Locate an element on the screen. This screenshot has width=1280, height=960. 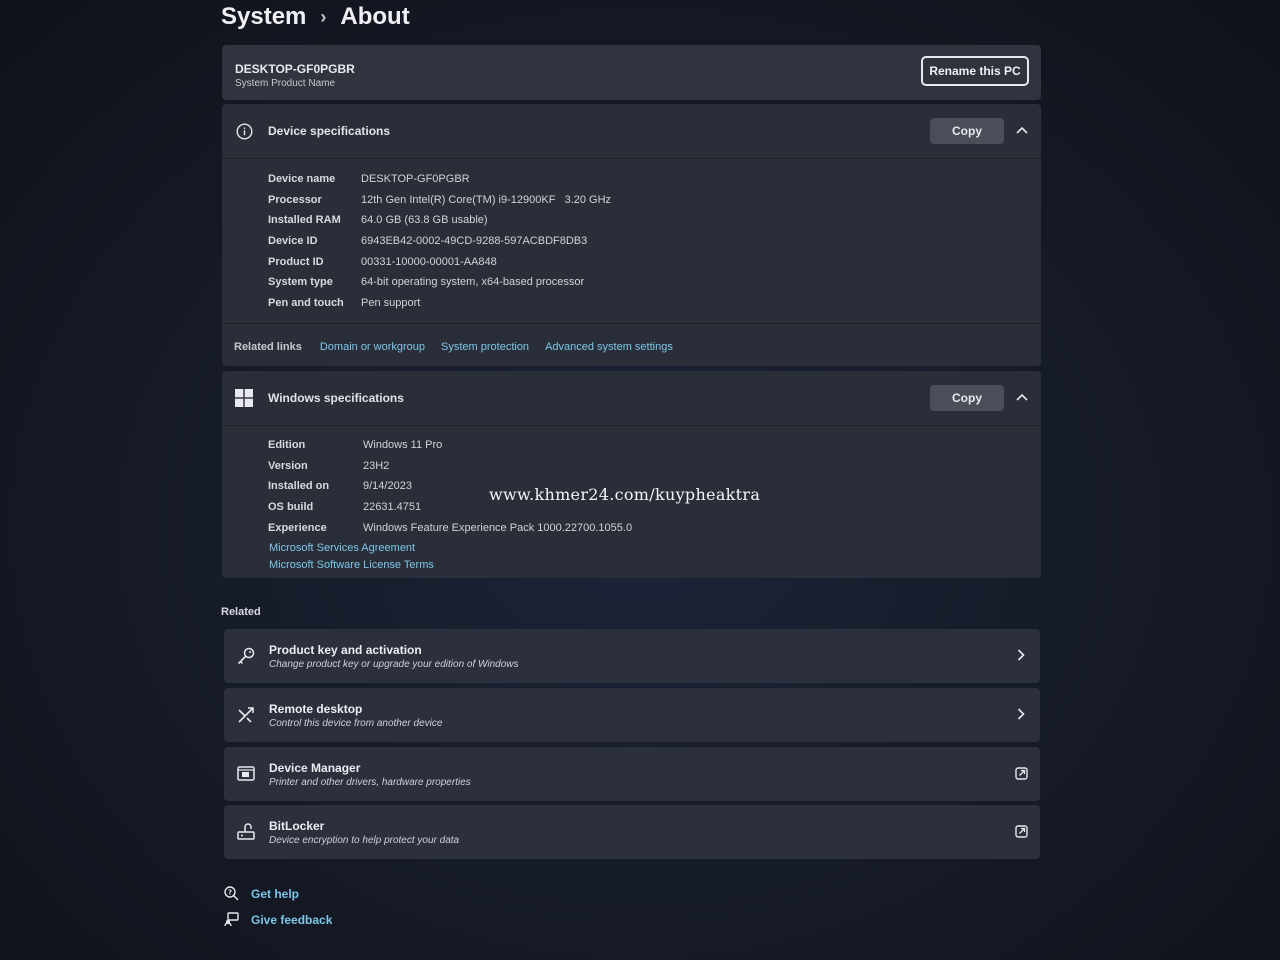
spec-value: DESKTOP-GF0PGBR is located at coordinates (415, 179).